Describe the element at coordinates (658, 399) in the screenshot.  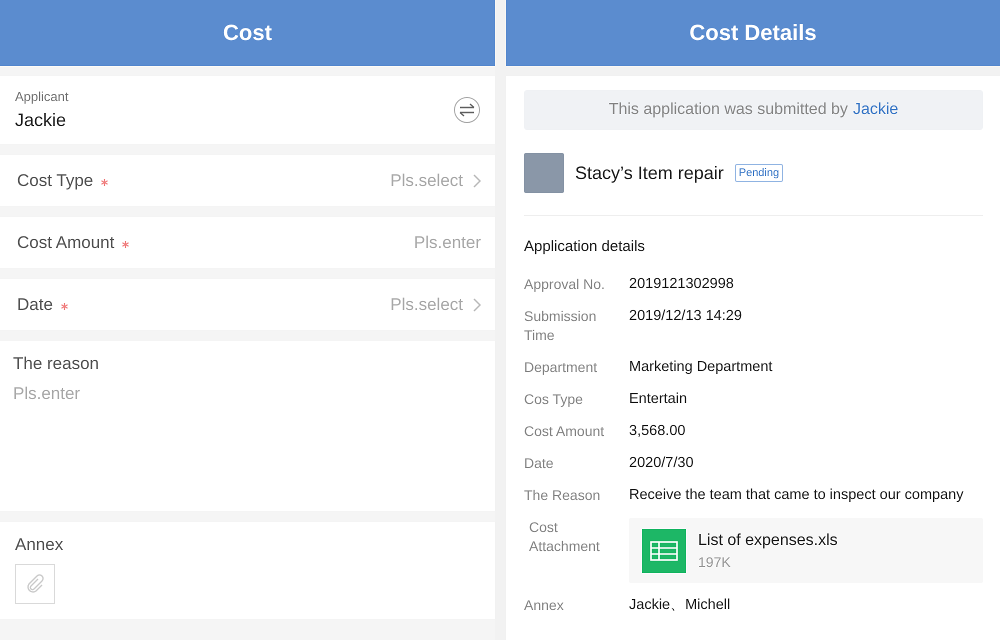
I see `detail-value: Entertain` at that location.